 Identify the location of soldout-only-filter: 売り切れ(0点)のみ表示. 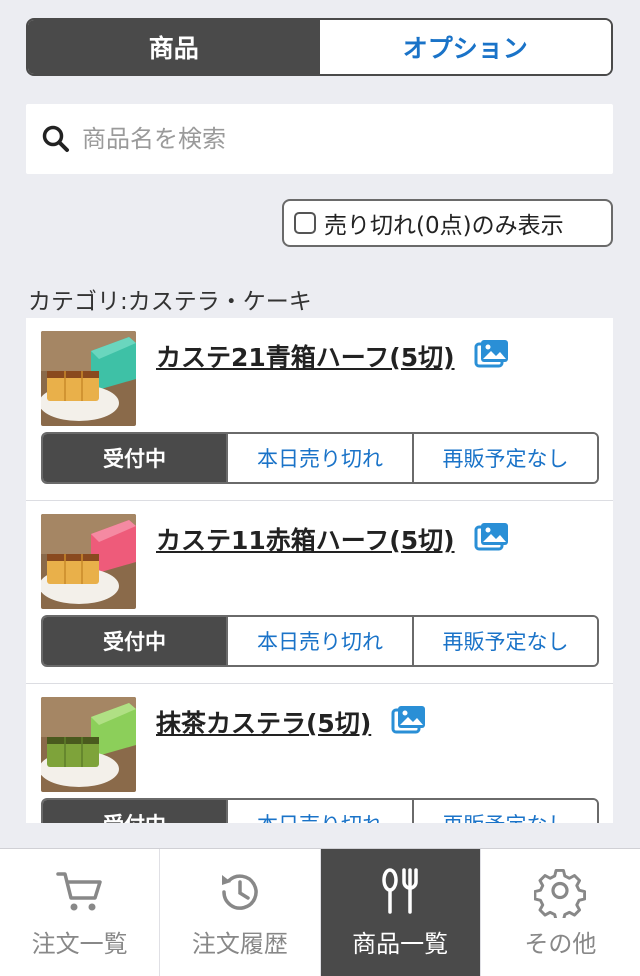
(447, 223).